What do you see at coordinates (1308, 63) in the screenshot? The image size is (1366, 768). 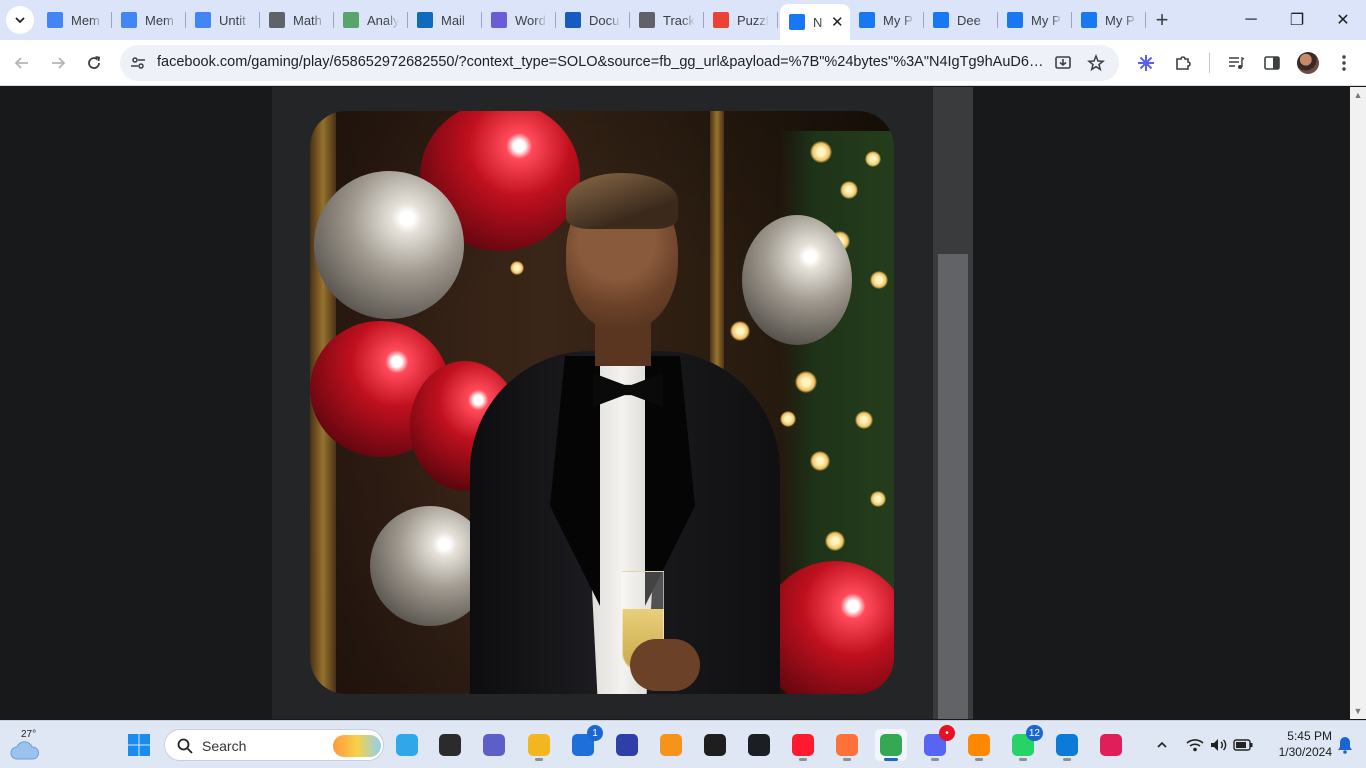 I see `profile-avatar` at bounding box center [1308, 63].